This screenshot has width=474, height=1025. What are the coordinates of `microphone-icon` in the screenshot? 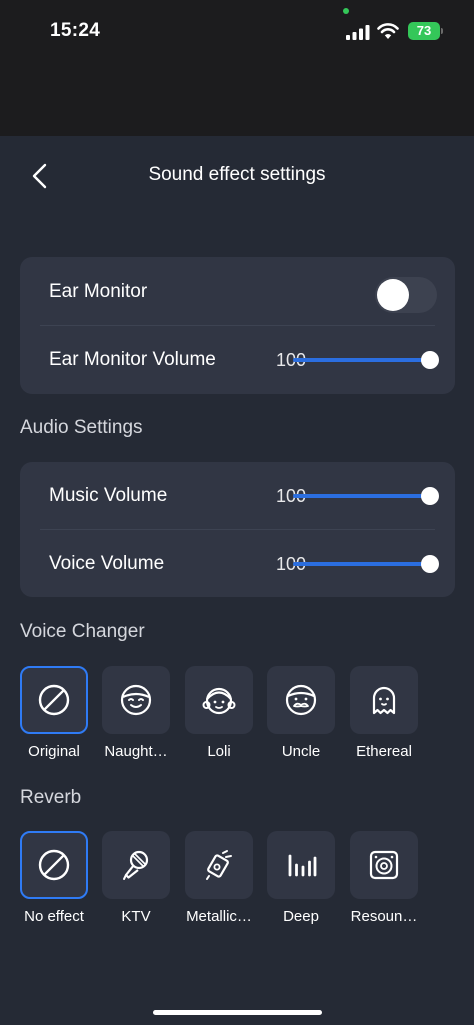 It's located at (136, 865).